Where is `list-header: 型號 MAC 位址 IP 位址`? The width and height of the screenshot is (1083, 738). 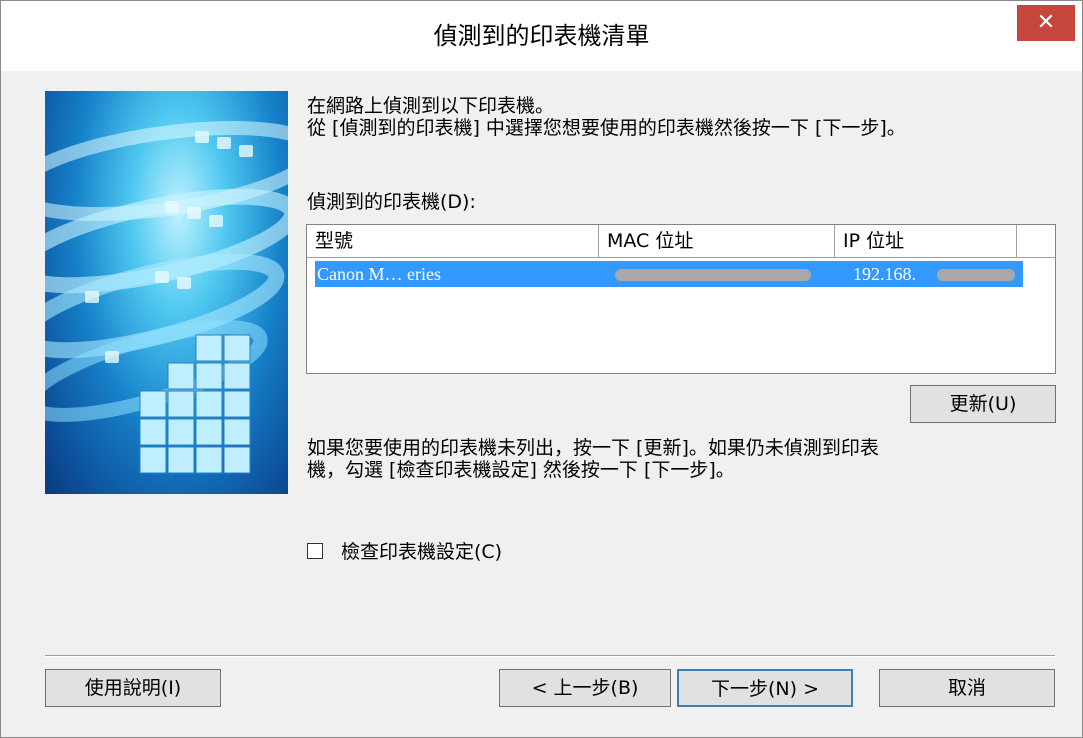
list-header: 型號 MAC 位址 IP 位址 is located at coordinates (681, 241).